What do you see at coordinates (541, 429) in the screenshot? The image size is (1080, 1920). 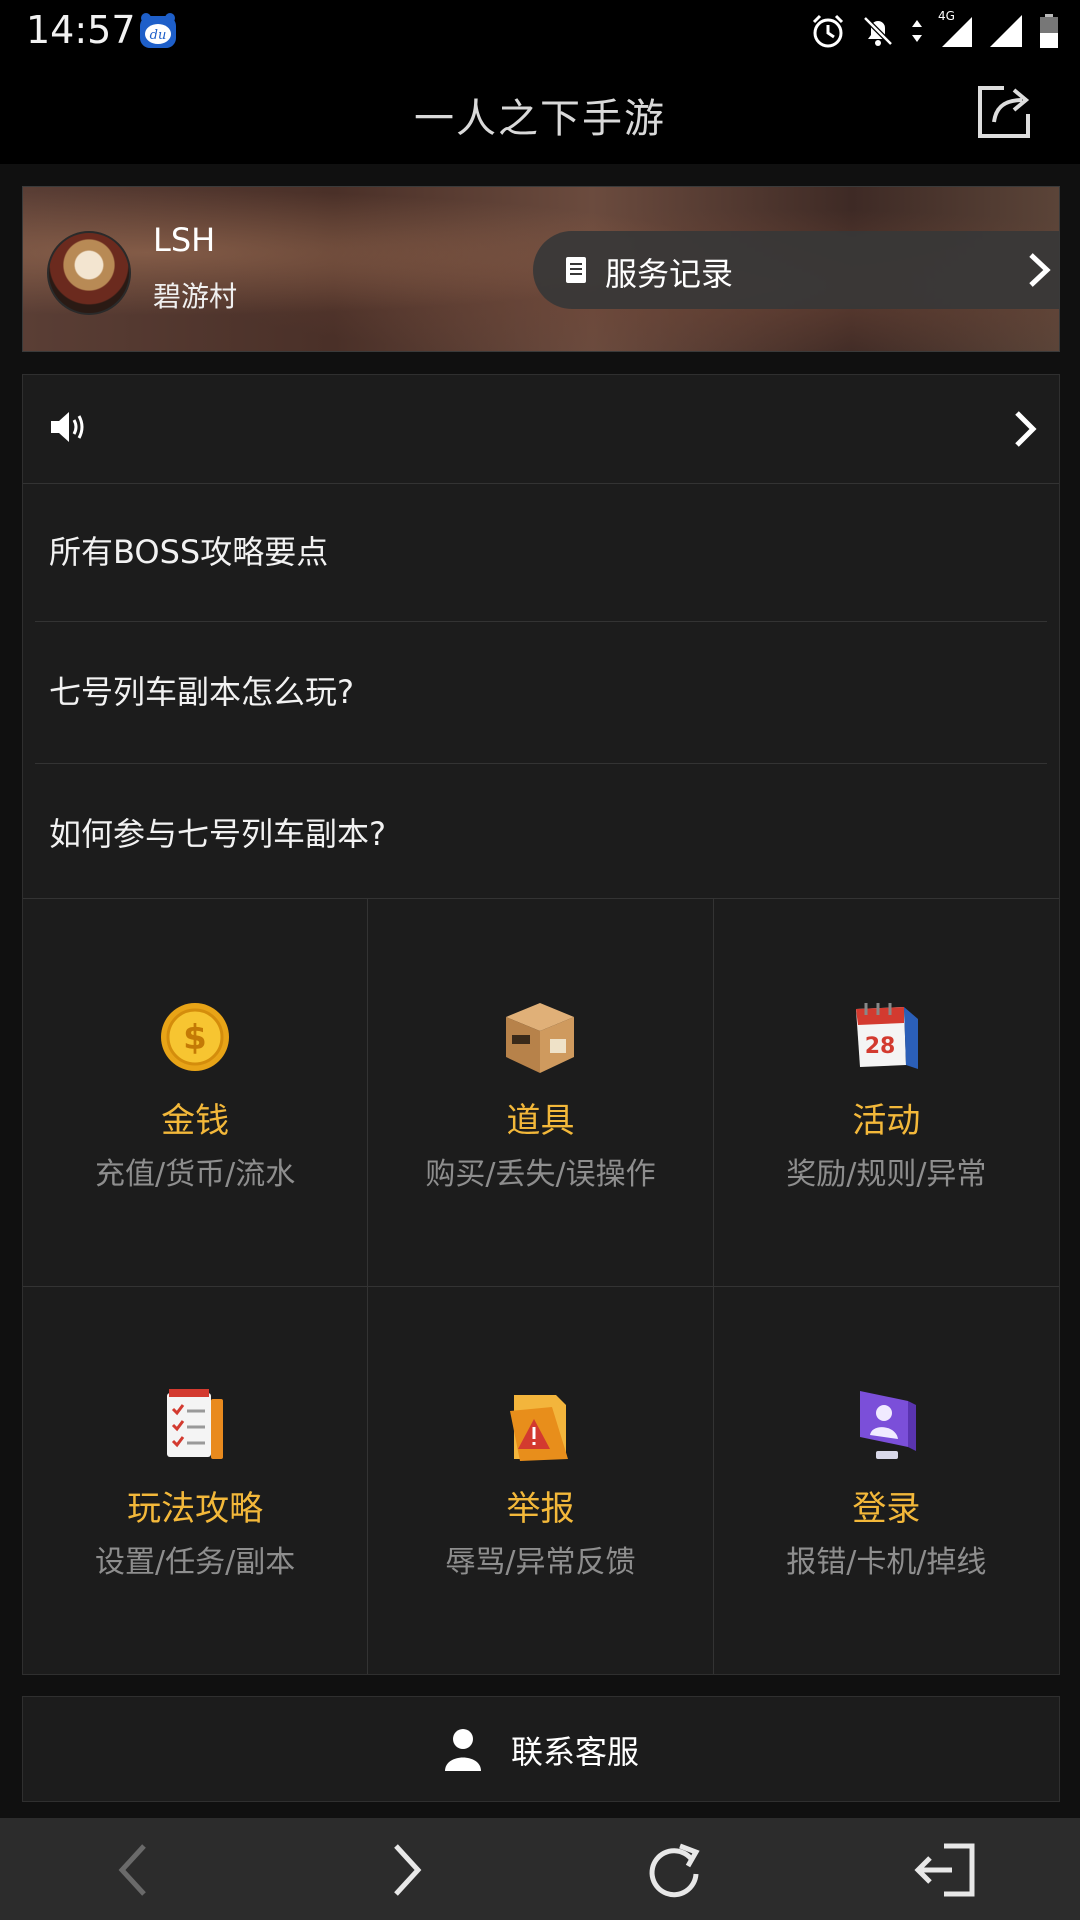 I see `notice-bar` at bounding box center [541, 429].